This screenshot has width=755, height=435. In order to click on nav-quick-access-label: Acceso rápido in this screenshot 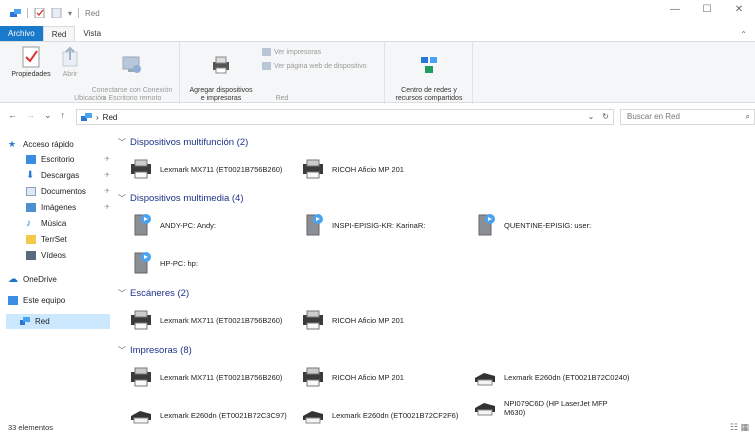, I will do `click(48, 144)`.